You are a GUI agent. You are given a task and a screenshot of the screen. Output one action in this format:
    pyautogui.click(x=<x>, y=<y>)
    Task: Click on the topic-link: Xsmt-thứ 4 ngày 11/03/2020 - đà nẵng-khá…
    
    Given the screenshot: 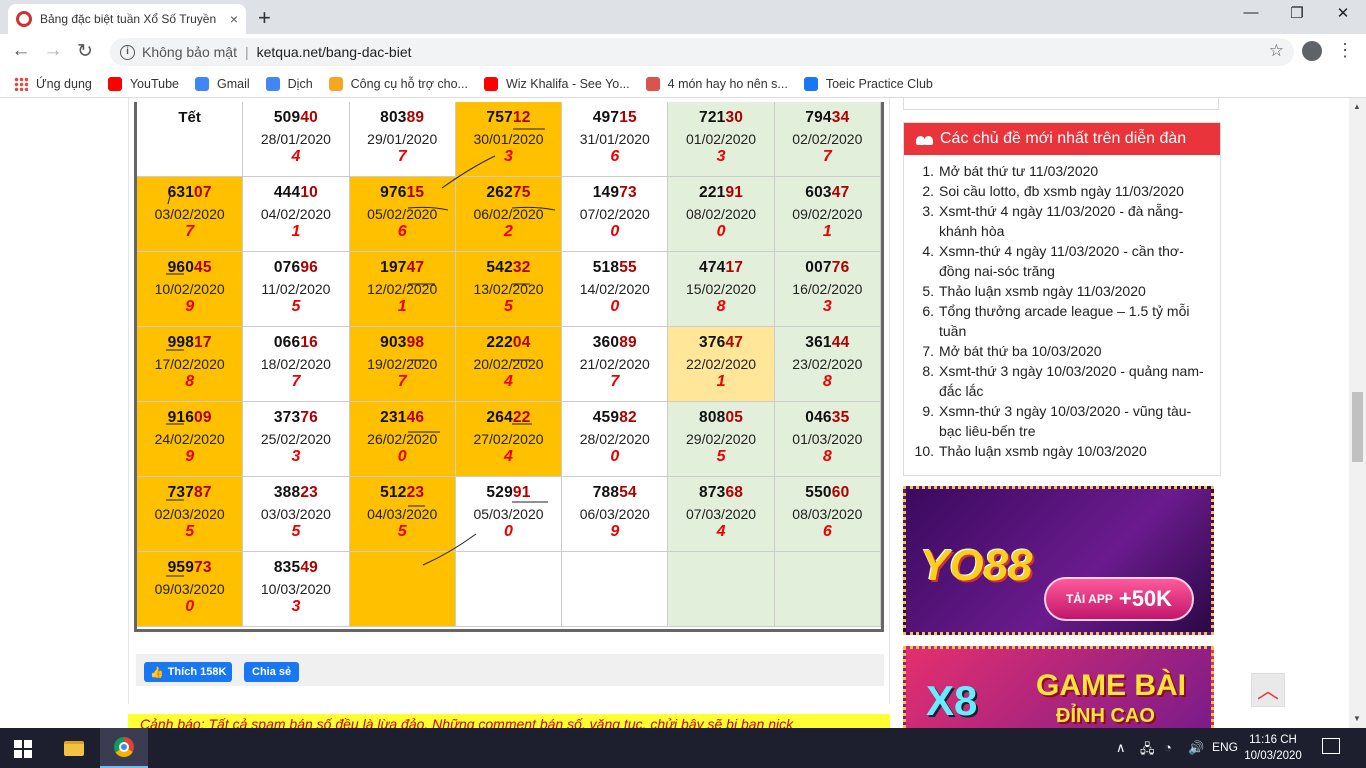 What is the action you would take?
    pyautogui.click(x=1074, y=221)
    